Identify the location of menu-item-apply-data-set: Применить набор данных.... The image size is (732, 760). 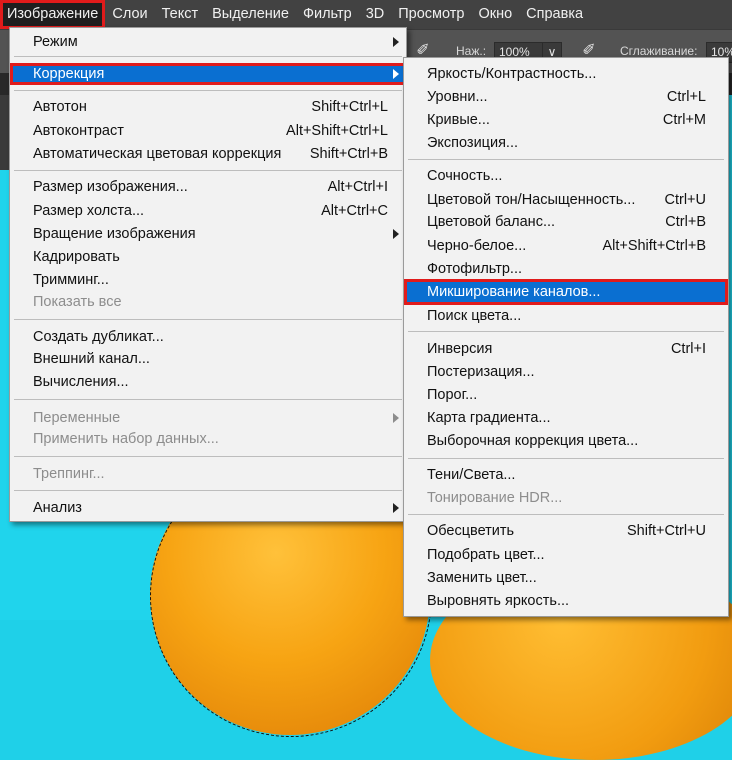
(208, 439).